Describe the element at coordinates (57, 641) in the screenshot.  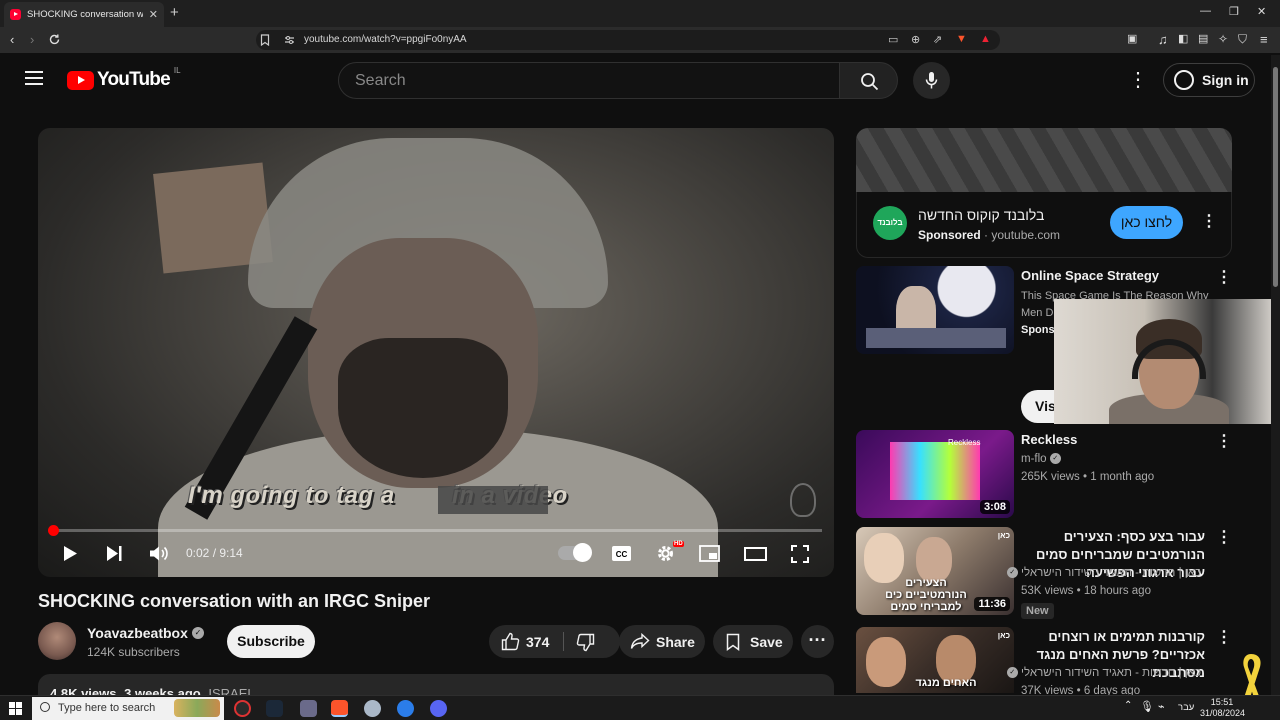
I see `channel-avatar` at that location.